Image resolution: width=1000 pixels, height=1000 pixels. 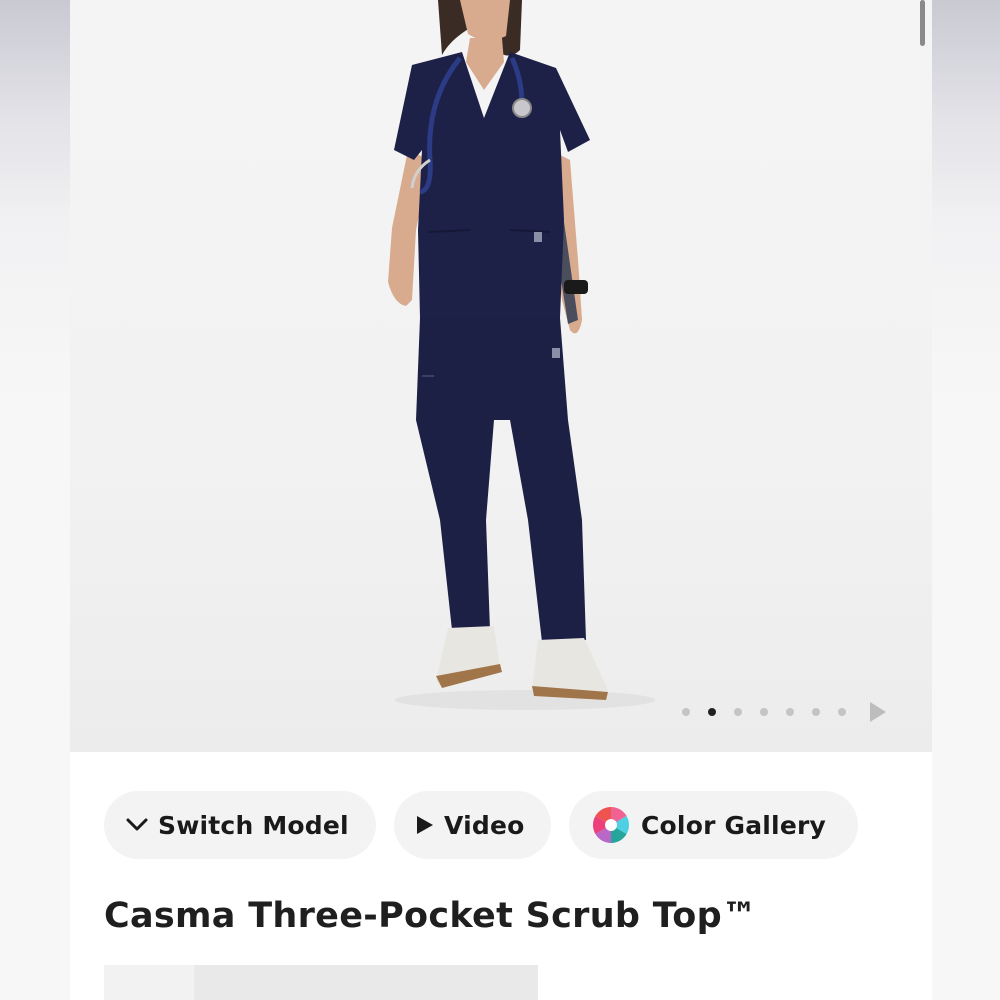 I want to click on play-icon, so click(x=425, y=825).